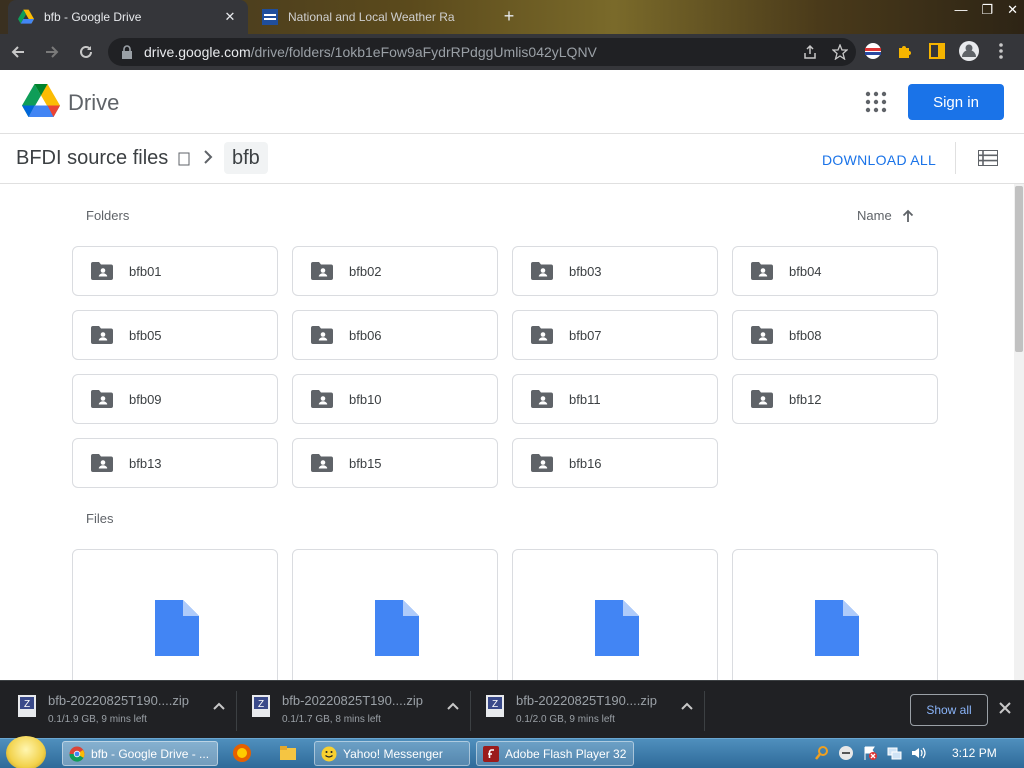  Describe the element at coordinates (491, 753) in the screenshot. I see `flash-player-icon` at that location.